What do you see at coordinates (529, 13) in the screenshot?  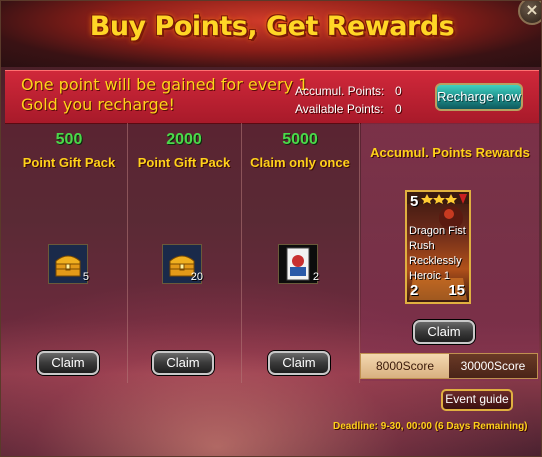 I see `close-icon: ×` at bounding box center [529, 13].